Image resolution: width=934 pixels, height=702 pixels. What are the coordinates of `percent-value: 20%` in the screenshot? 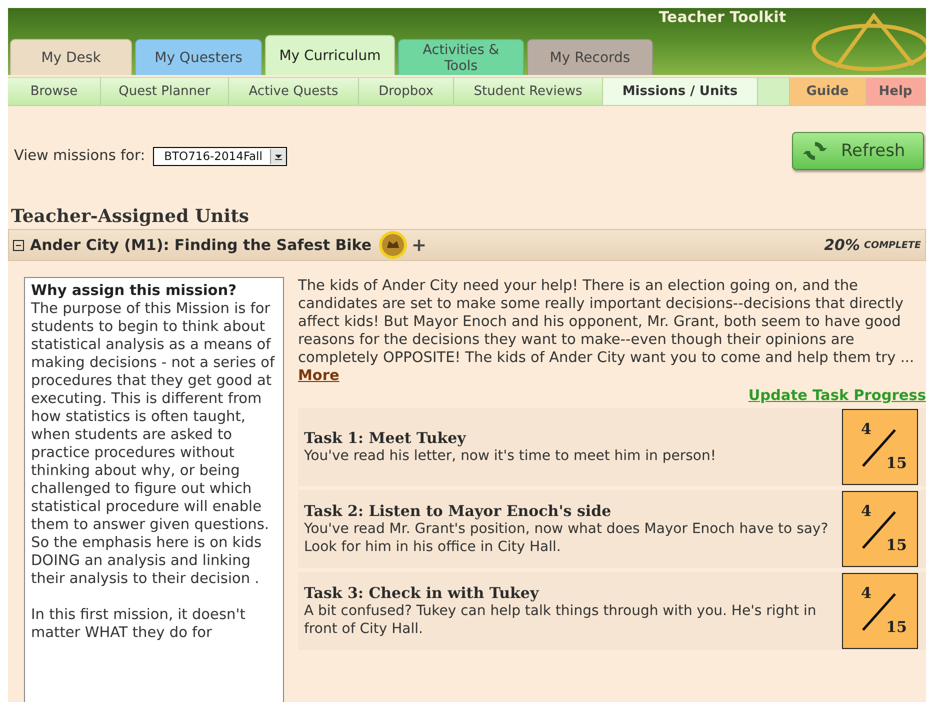 It's located at (842, 245).